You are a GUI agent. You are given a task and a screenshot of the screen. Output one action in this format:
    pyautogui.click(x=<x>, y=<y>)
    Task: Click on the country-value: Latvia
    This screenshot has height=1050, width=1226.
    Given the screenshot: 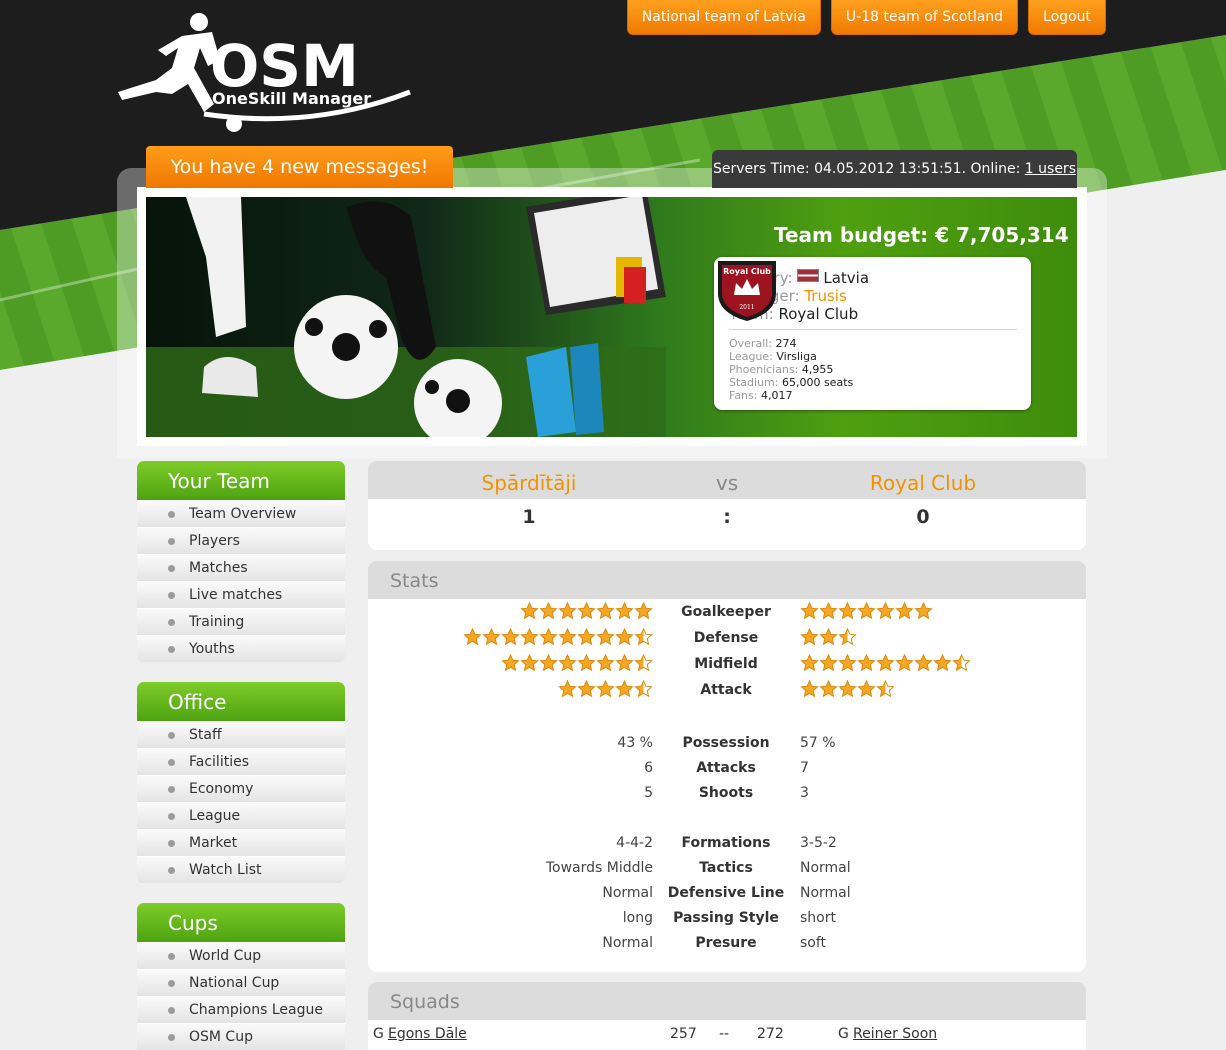 What is the action you would take?
    pyautogui.click(x=846, y=278)
    